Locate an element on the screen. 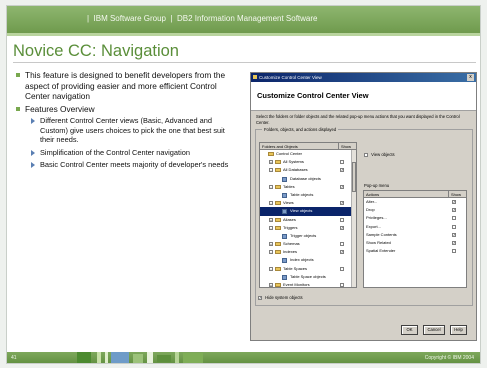  cancel-button: Cancel is located at coordinates (434, 330).